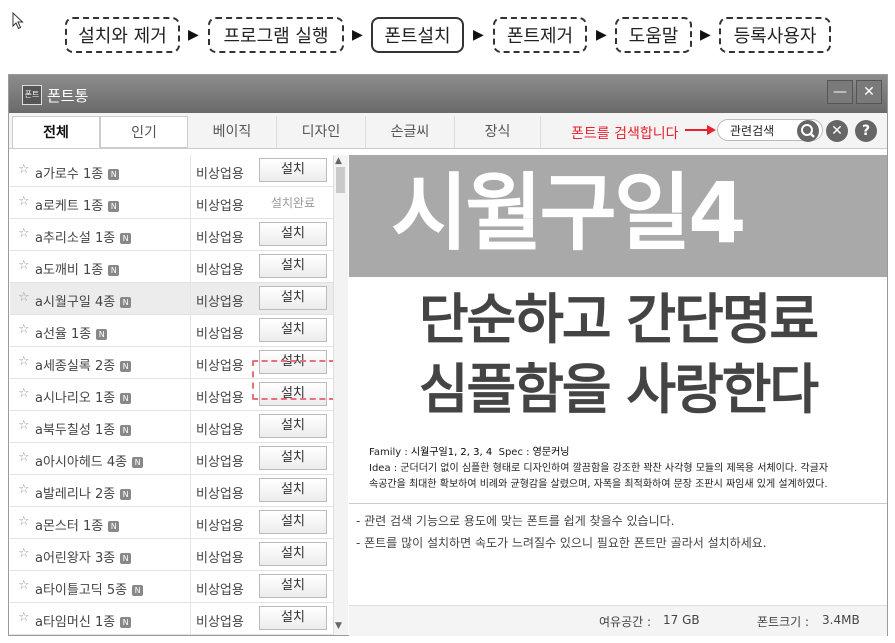 This screenshot has width=895, height=643. Describe the element at coordinates (448, 94) in the screenshot. I see `title-bar: 폰트 폰트통 — ✕` at that location.